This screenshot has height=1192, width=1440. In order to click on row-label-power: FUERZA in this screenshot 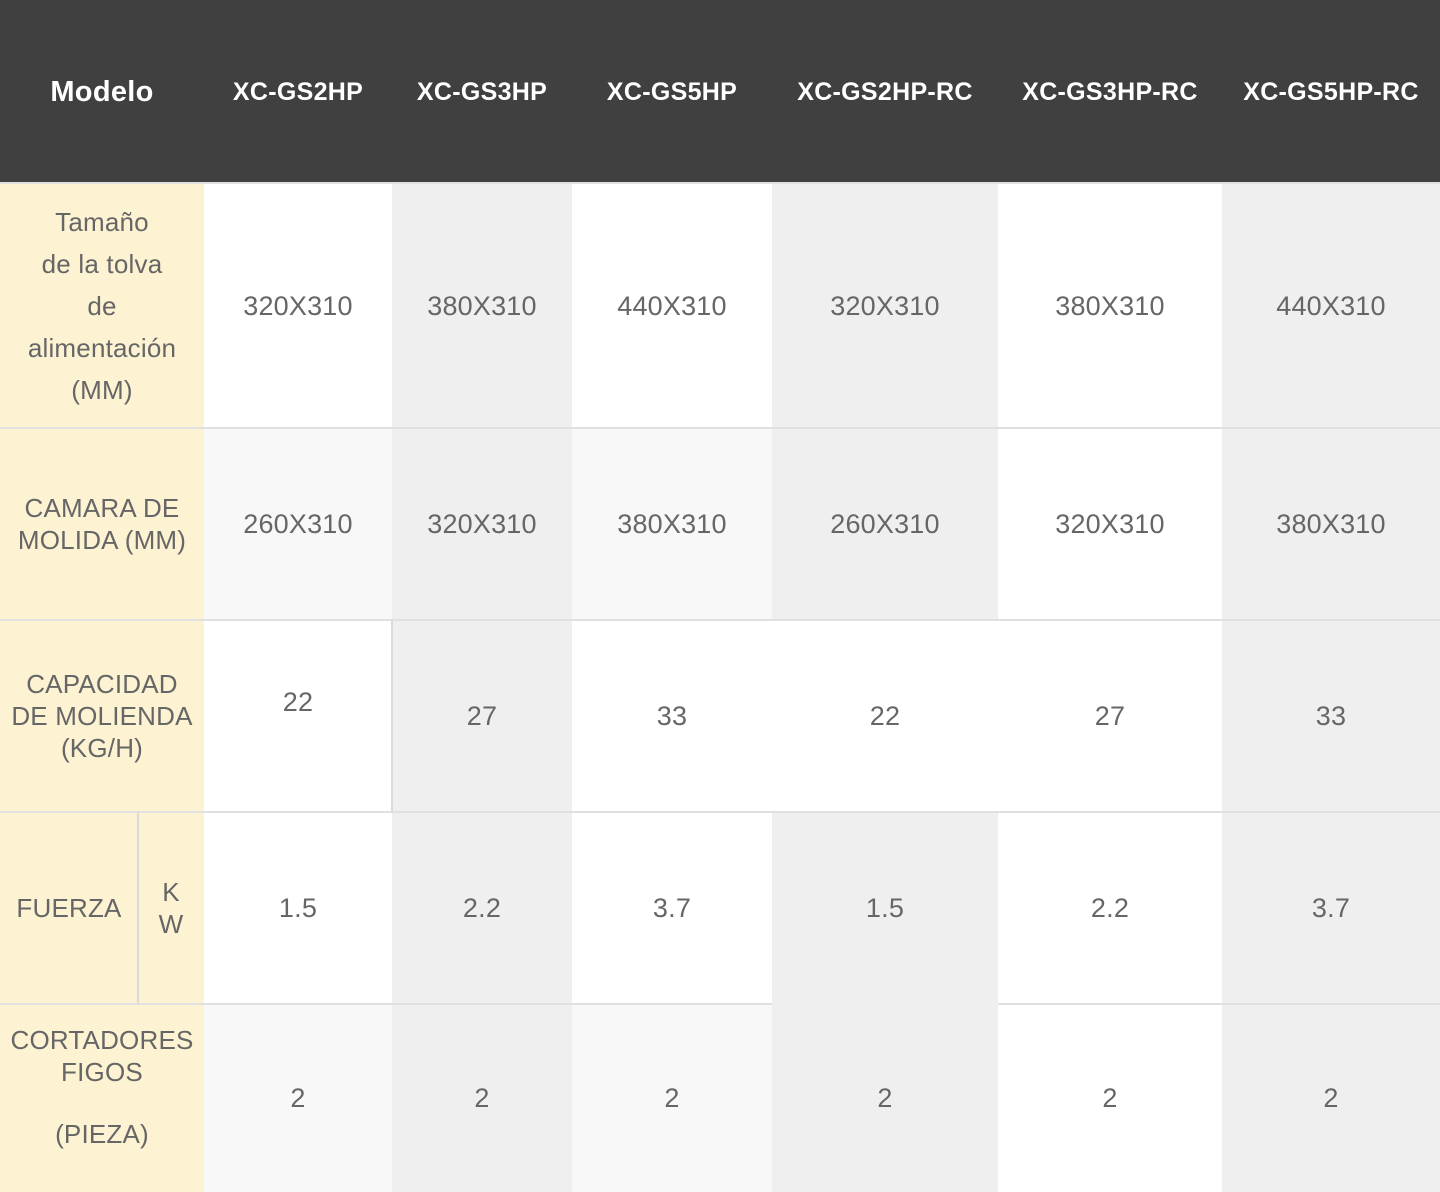, I will do `click(69, 908)`.